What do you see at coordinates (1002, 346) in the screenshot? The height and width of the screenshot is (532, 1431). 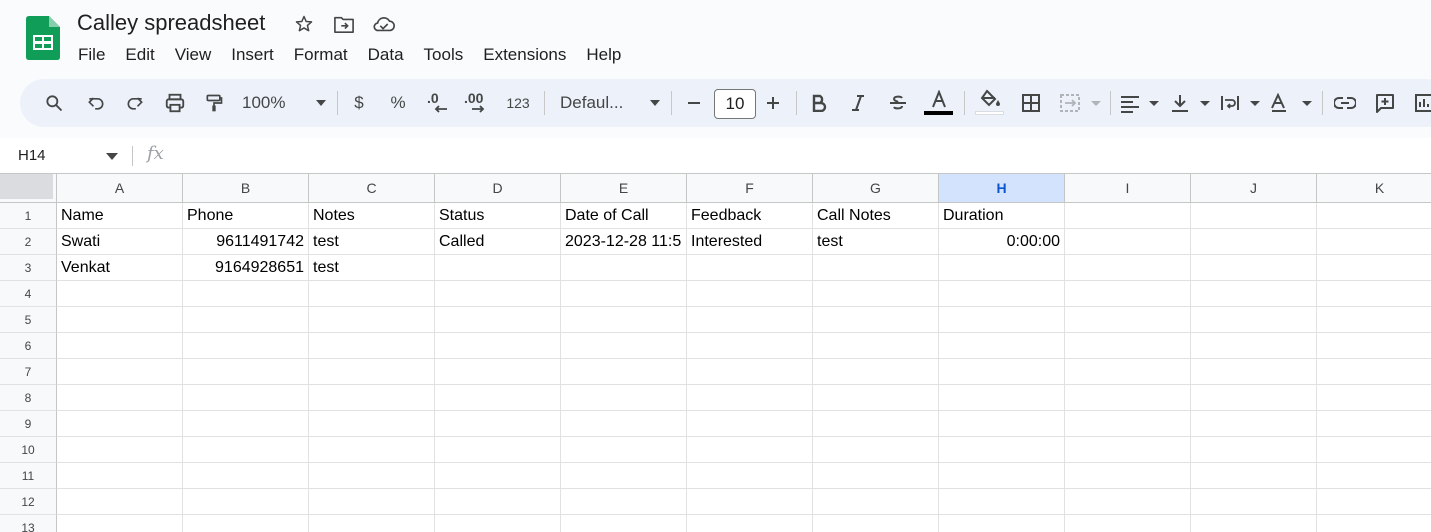 I see `cell-h6` at bounding box center [1002, 346].